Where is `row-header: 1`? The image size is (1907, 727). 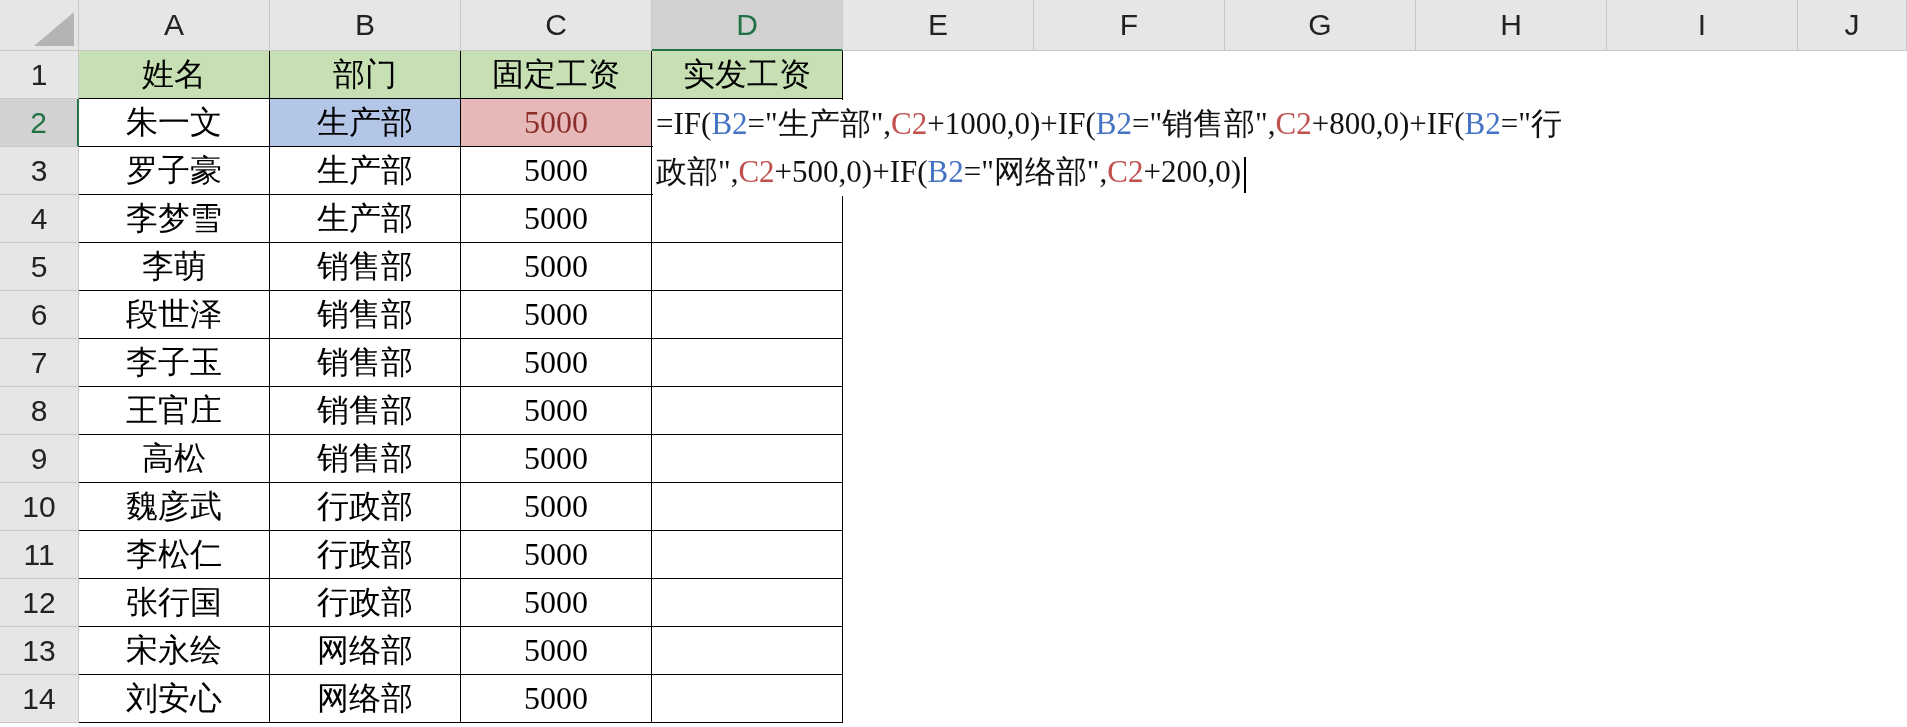
row-header: 1 is located at coordinates (39, 75).